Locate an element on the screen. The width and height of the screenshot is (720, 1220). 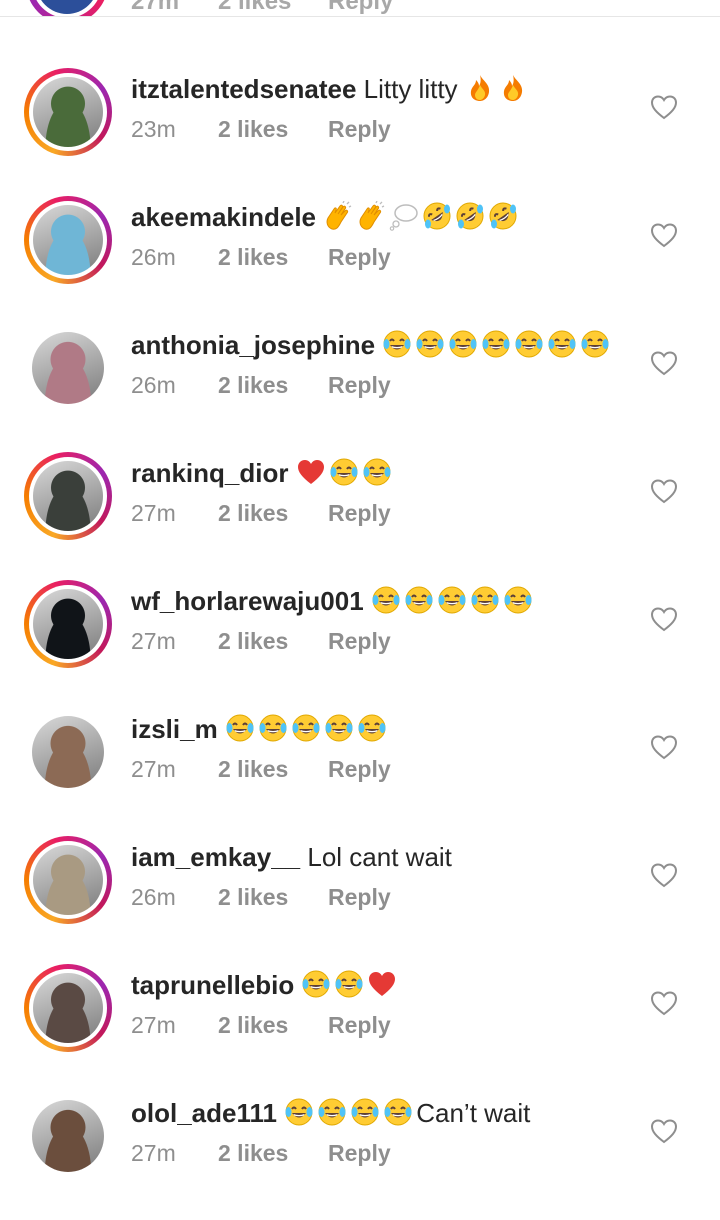
comment-item: taprunellebio 27m 2 likes Reply is located at coordinates (360, 1028).